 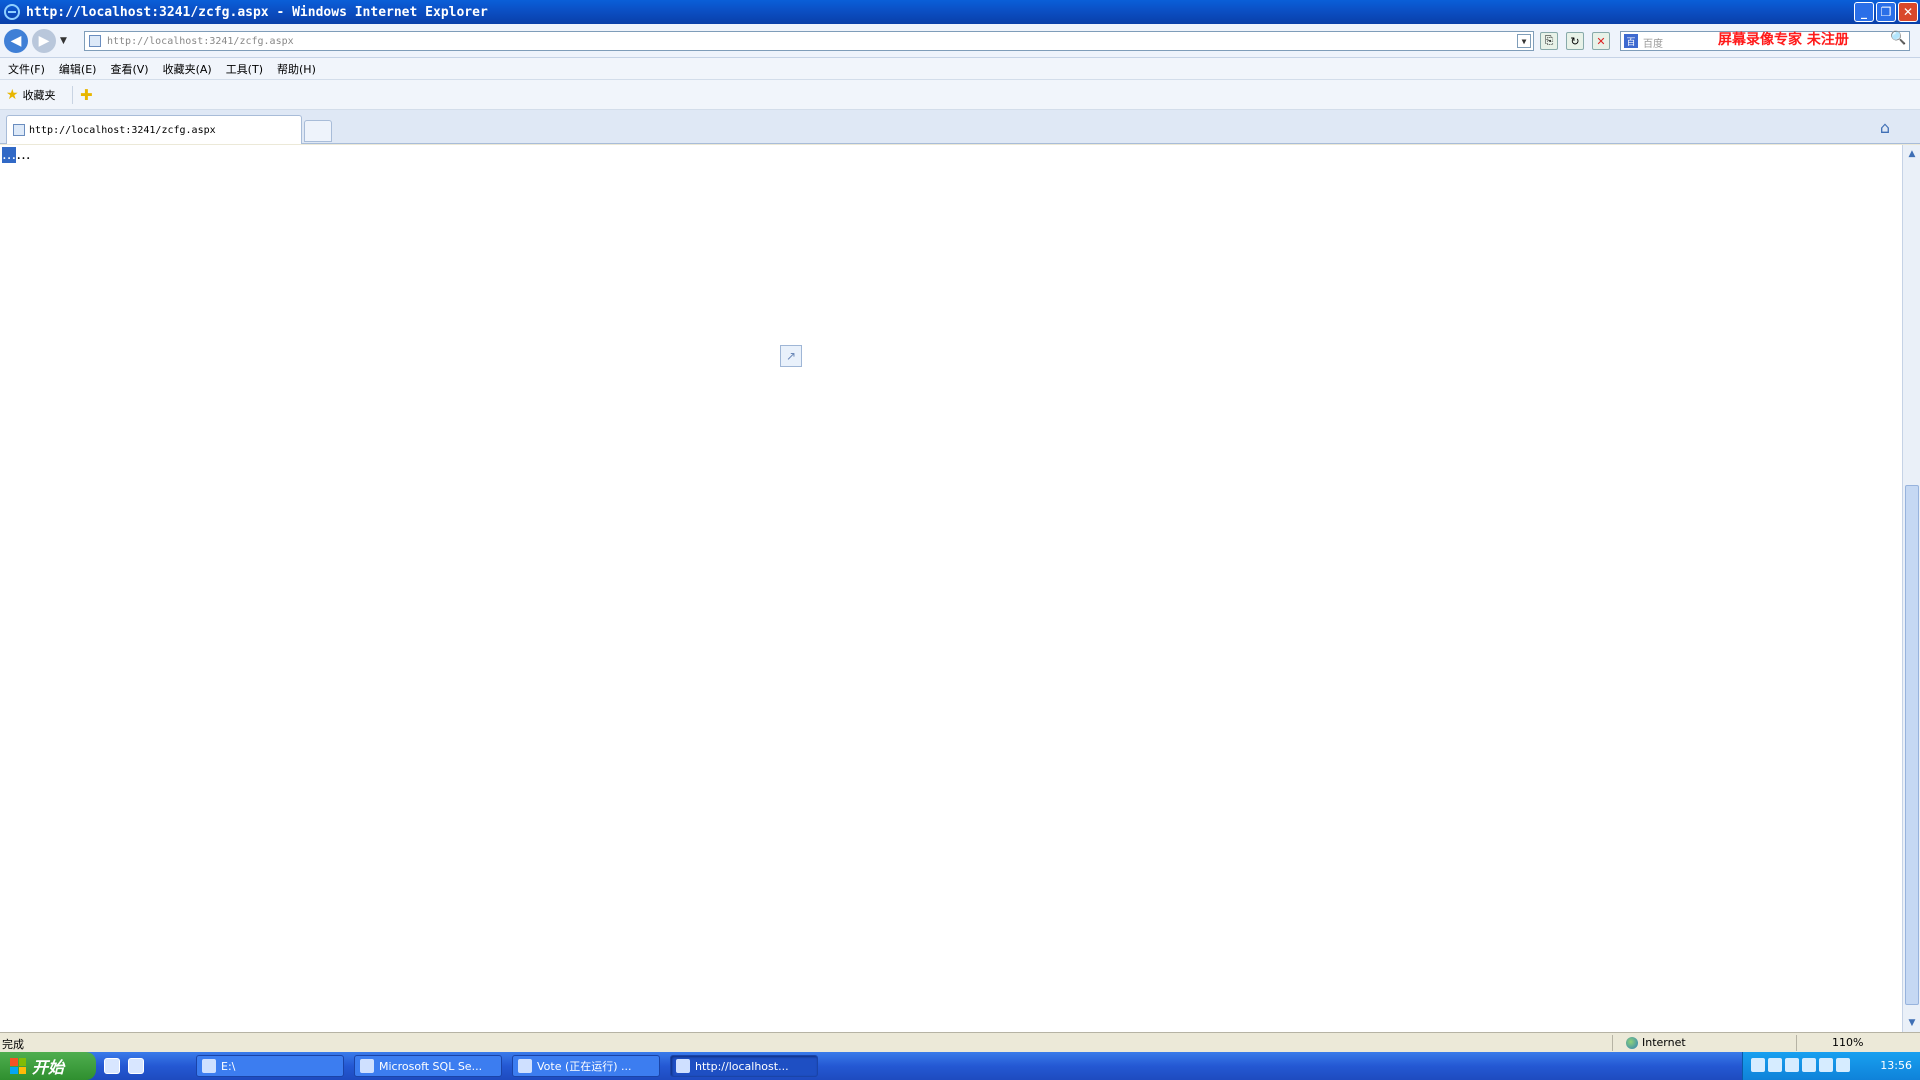 What do you see at coordinates (1632, 1042) in the screenshot?
I see `globe-icon` at bounding box center [1632, 1042].